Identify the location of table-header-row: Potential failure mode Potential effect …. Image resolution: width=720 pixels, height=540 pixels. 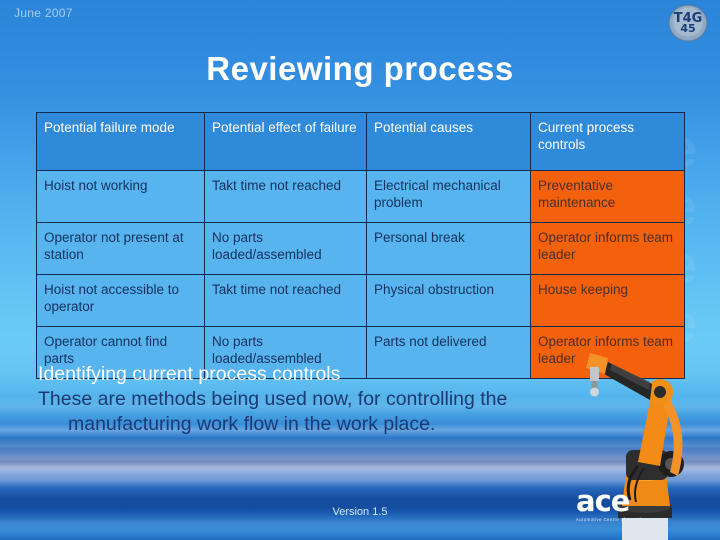
(360, 141).